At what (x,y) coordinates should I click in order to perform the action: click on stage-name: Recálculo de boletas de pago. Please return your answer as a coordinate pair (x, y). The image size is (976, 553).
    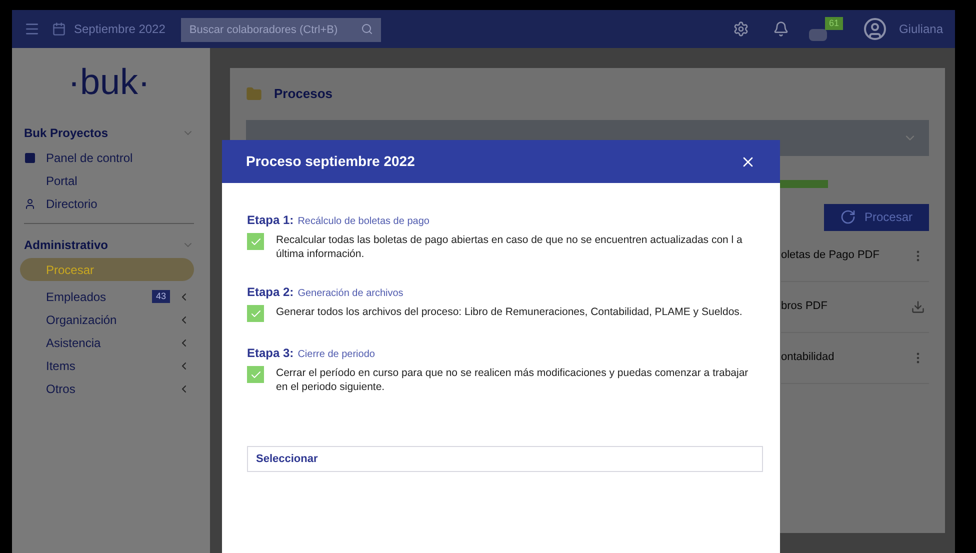
    Looking at the image, I should click on (364, 222).